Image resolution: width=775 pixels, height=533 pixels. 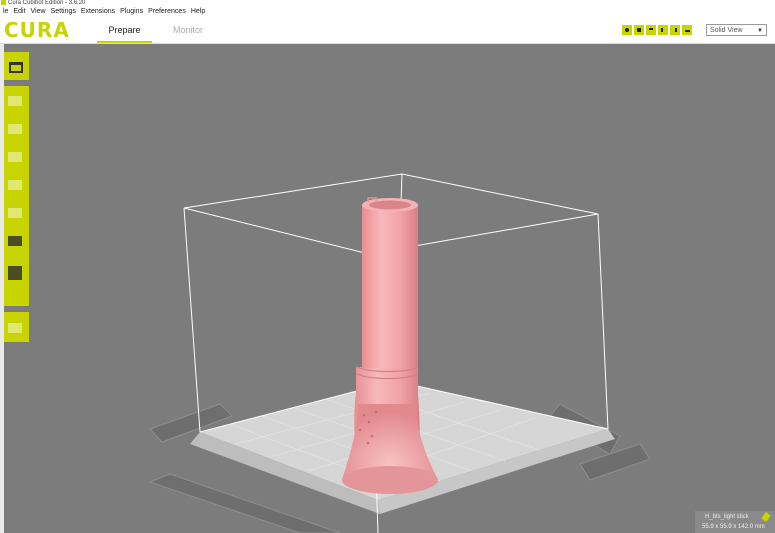 What do you see at coordinates (387, 3) in the screenshot?
I see `window-title-bar: Cura Cubibot Edition - 3.6.20` at bounding box center [387, 3].